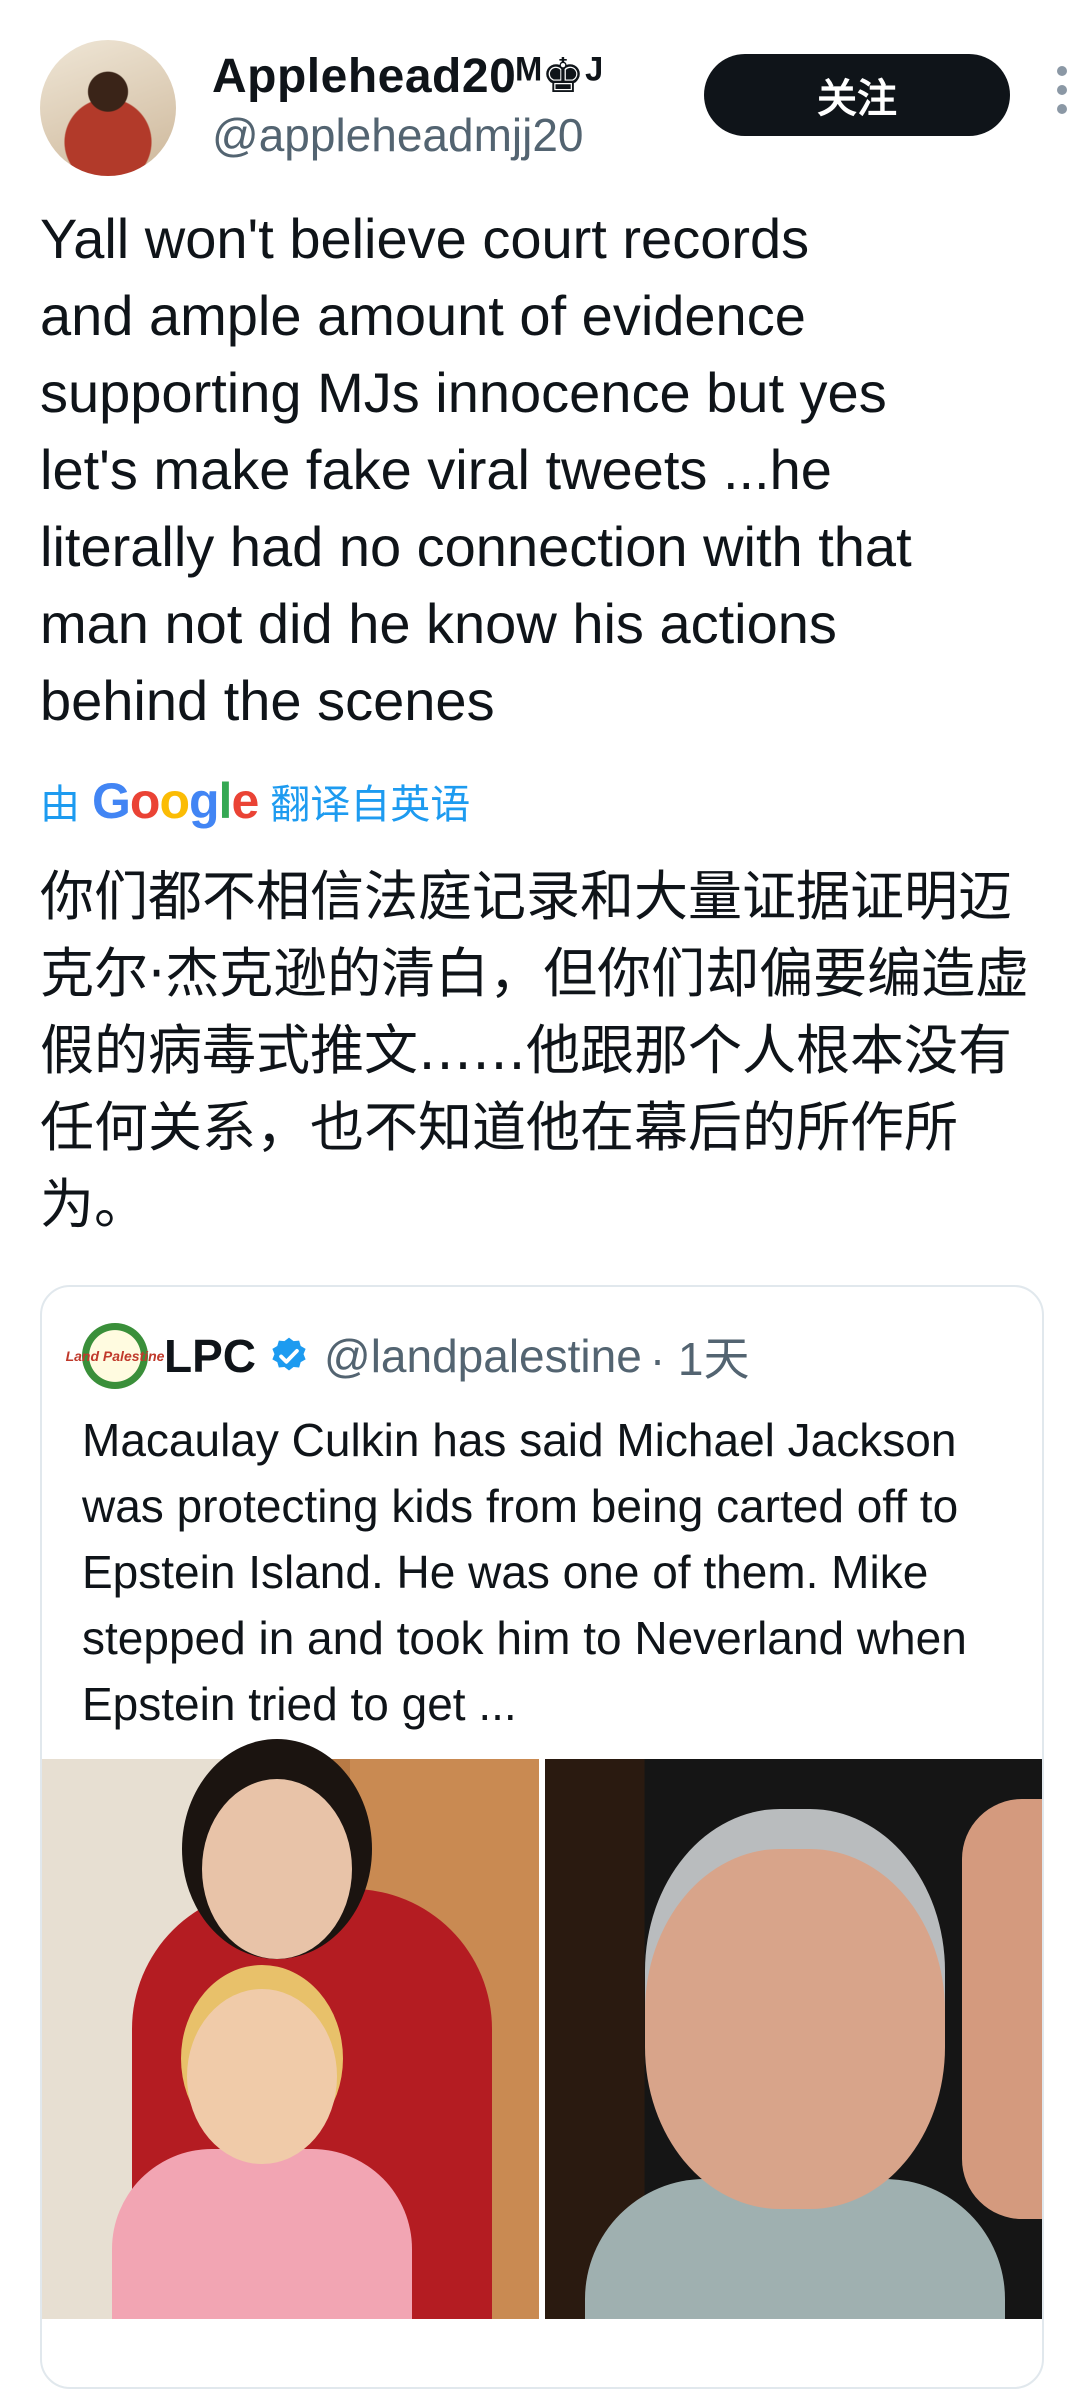 Image resolution: width=1080 pixels, height=2389 pixels. I want to click on translation-suffix: 翻译自英语, so click(370, 805).